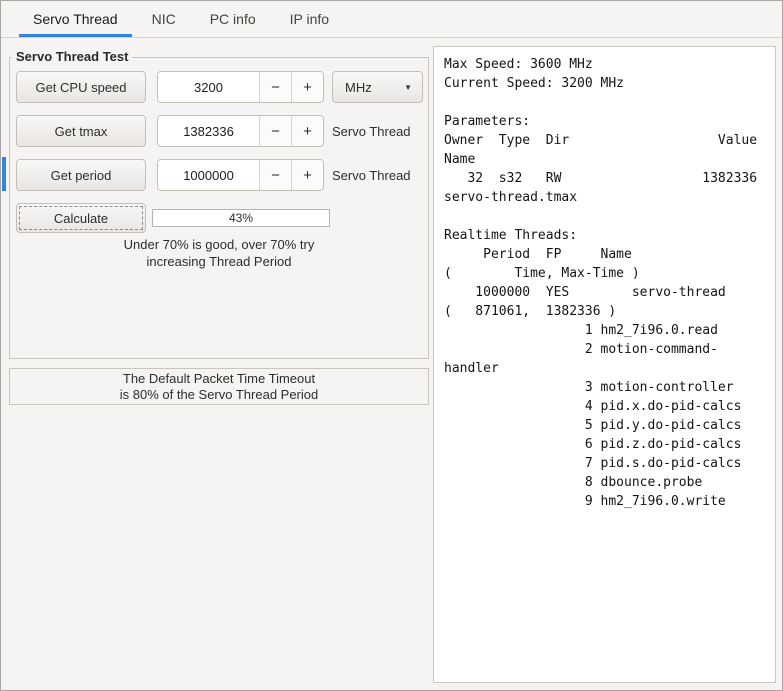  I want to click on load-progressbar: 43%, so click(241, 218).